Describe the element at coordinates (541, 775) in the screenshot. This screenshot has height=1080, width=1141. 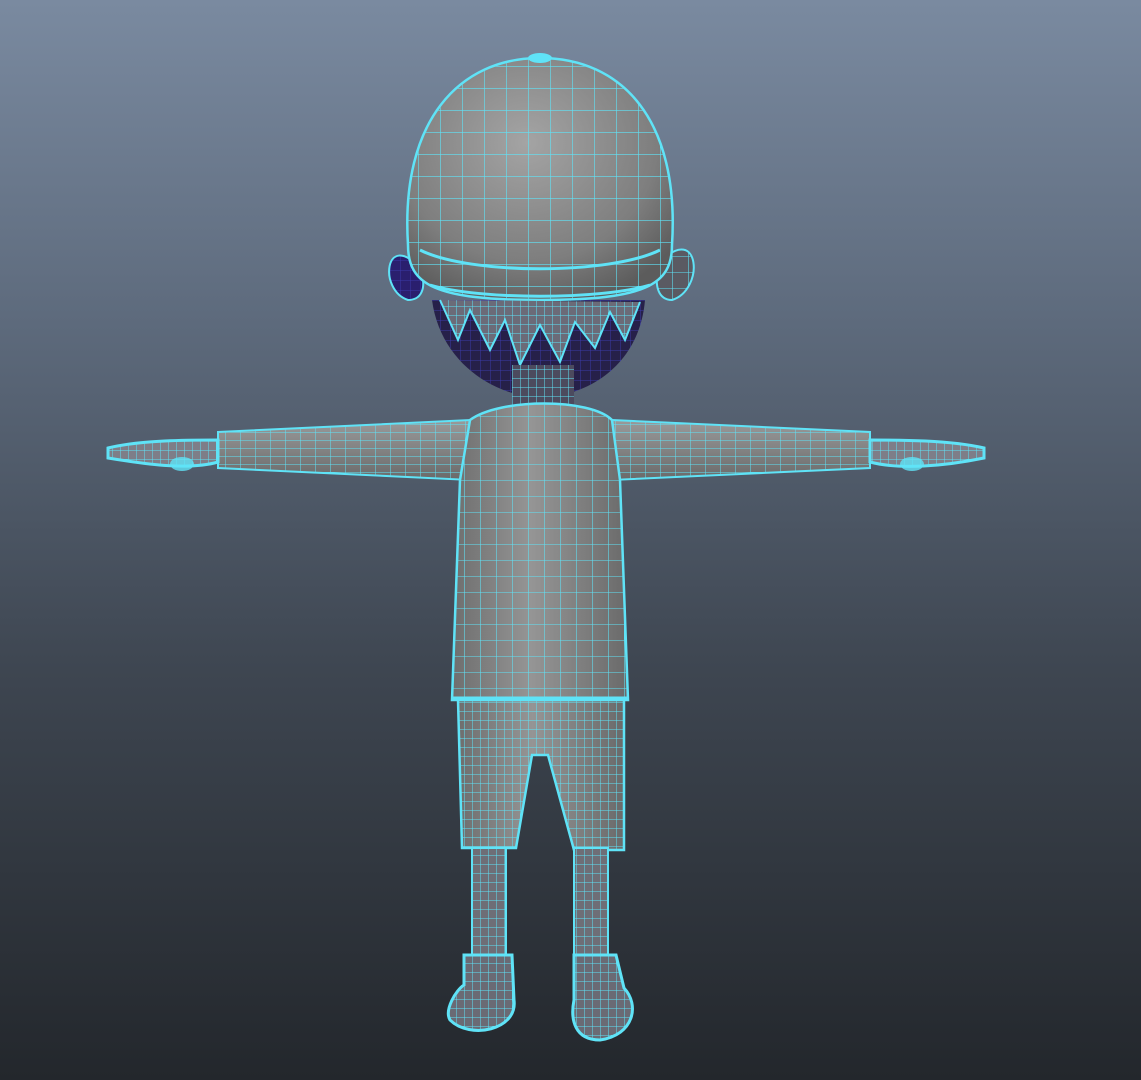
I see `shorts-mesh` at that location.